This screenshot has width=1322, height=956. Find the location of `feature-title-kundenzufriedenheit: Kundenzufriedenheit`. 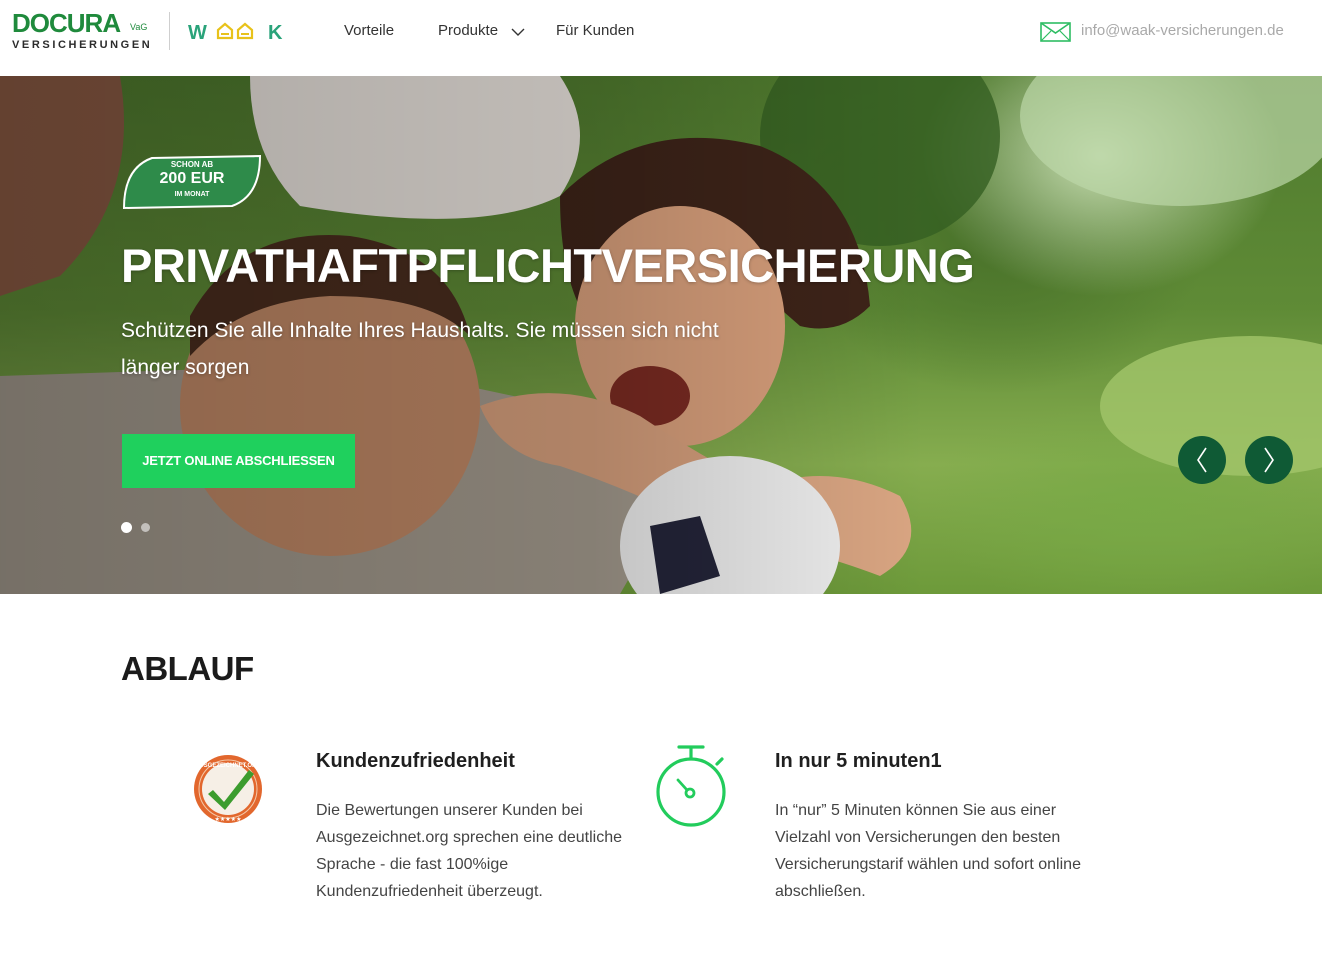

feature-title-kundenzufriedenheit: Kundenzufriedenheit is located at coordinates (415, 761).